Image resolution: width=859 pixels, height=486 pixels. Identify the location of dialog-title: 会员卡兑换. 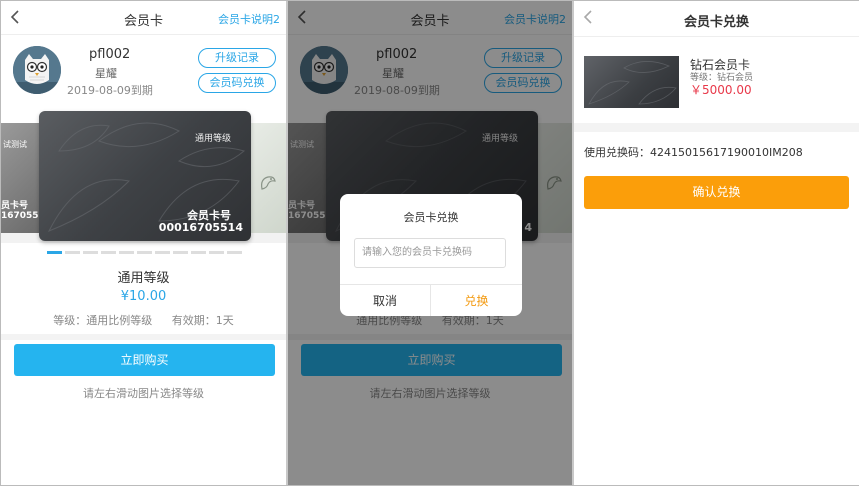
(431, 217).